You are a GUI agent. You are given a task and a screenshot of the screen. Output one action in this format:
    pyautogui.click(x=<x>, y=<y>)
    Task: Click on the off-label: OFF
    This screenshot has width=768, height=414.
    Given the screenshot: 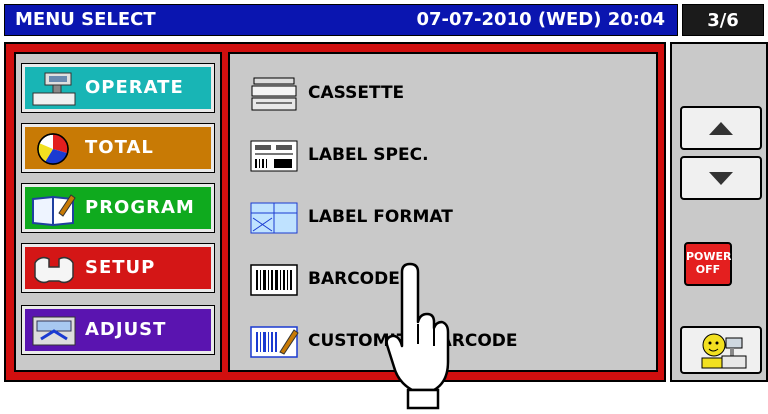 What is the action you would take?
    pyautogui.click(x=708, y=269)
    